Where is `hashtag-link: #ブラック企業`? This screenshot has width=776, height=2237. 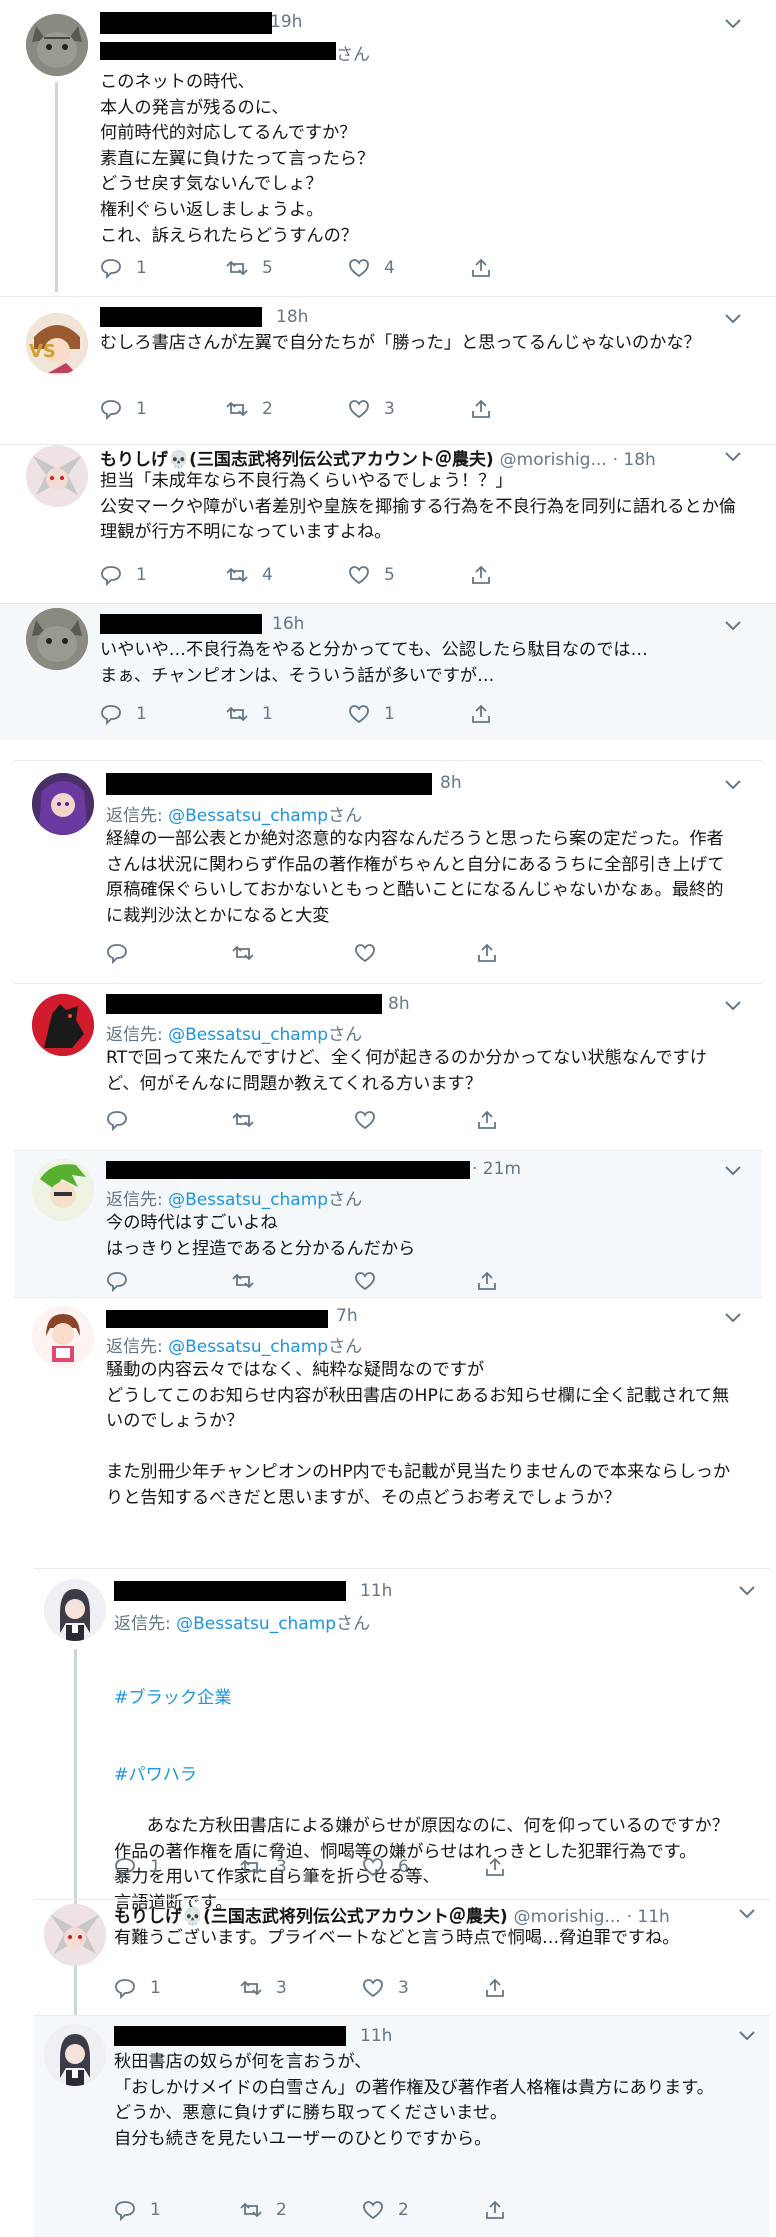
hashtag-link: #ブラック企業 is located at coordinates (434, 1699).